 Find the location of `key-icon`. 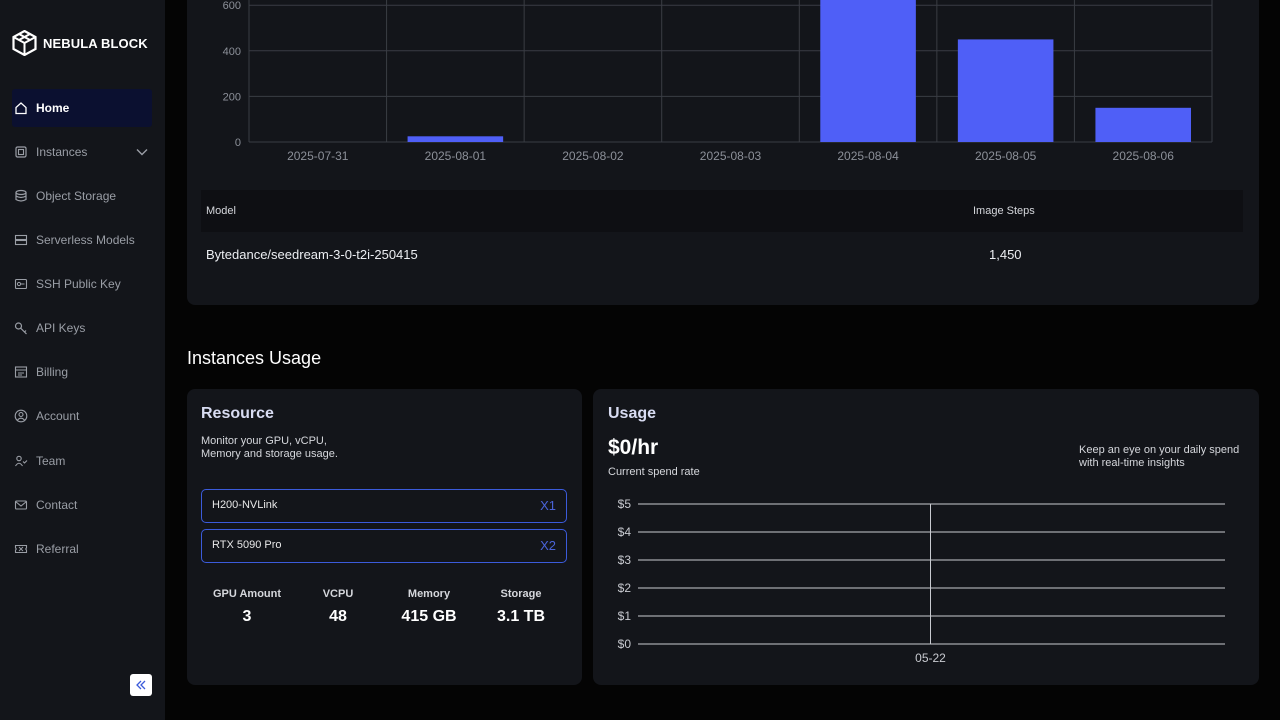

key-icon is located at coordinates (21, 328).